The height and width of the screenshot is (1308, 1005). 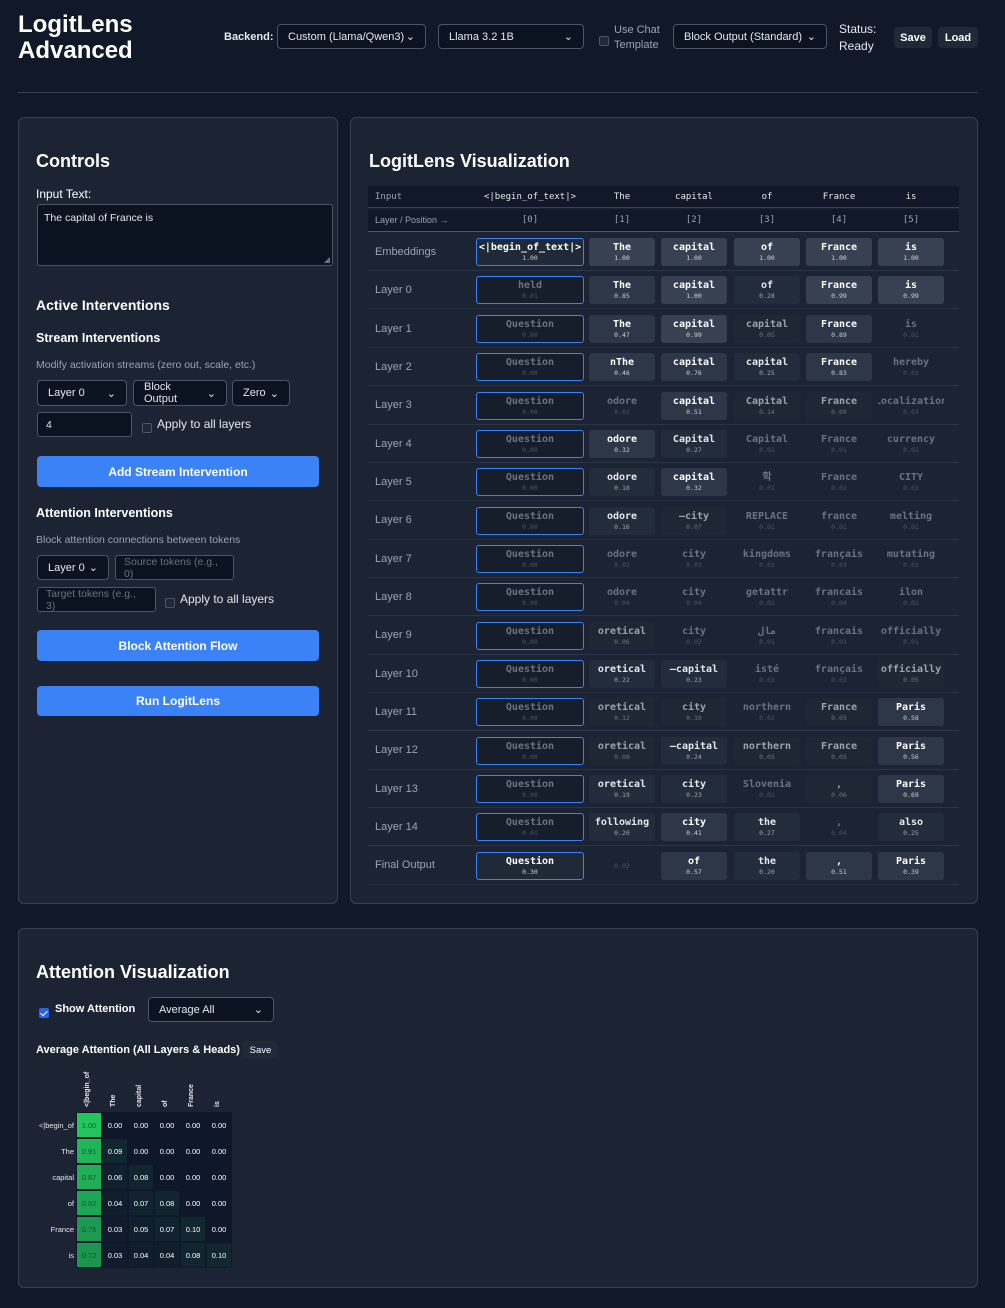 I want to click on prediction-cell: Capital 0.27, so click(x=694, y=444).